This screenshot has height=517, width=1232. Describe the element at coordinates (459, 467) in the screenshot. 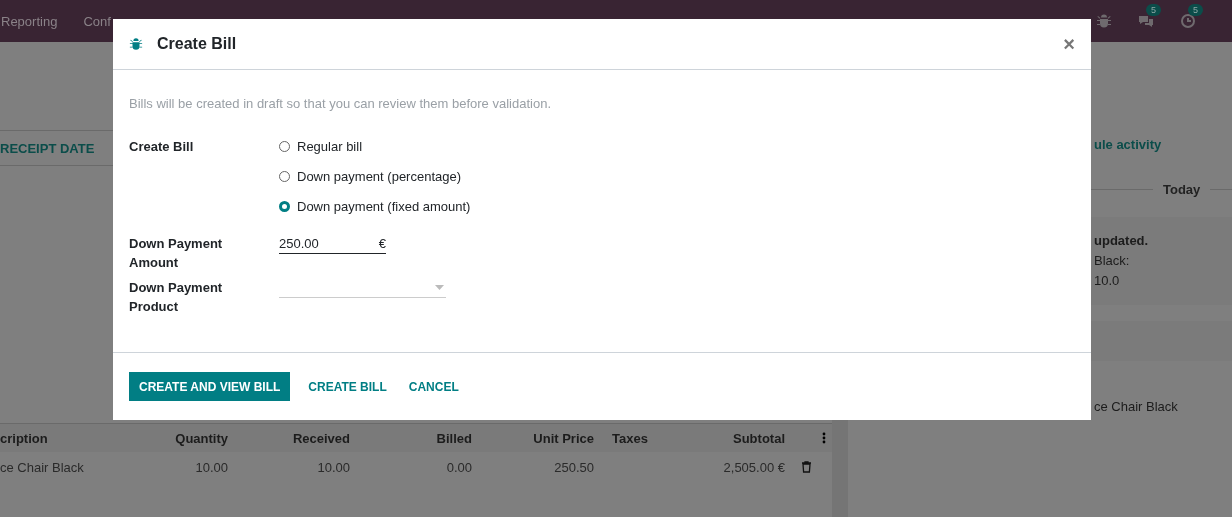

I see `table-cell-text: 0.00` at that location.